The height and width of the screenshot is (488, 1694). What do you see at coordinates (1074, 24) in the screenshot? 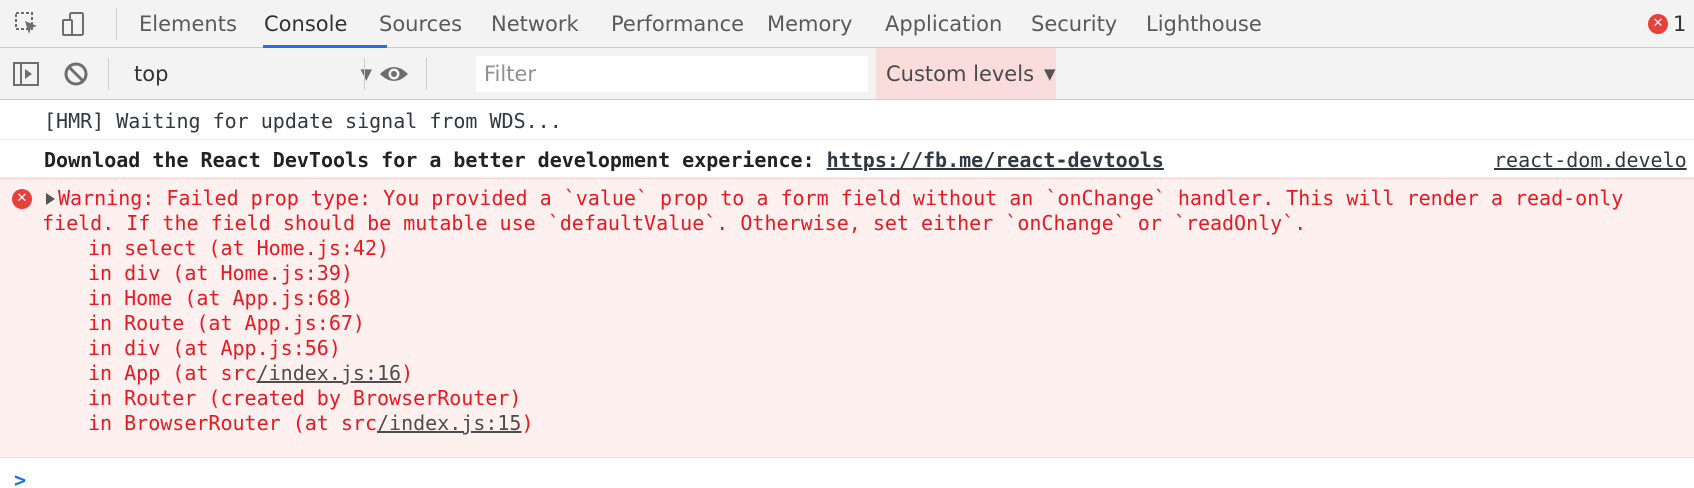
I see `tab-security: Security` at bounding box center [1074, 24].